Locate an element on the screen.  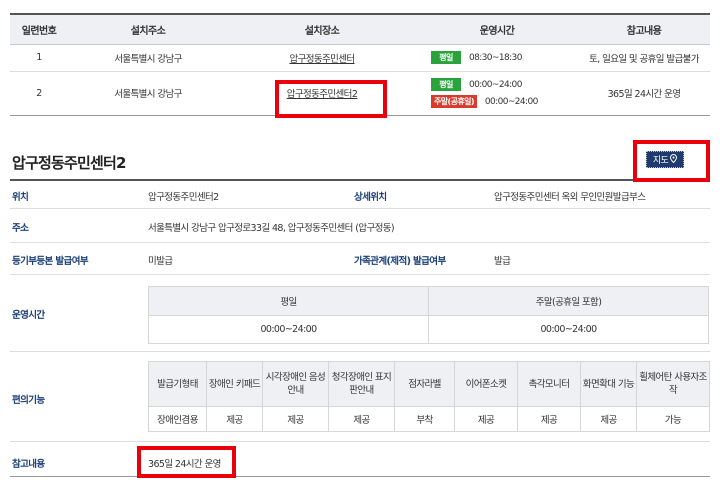
feature-header: 촉각모니터 is located at coordinates (549, 384).